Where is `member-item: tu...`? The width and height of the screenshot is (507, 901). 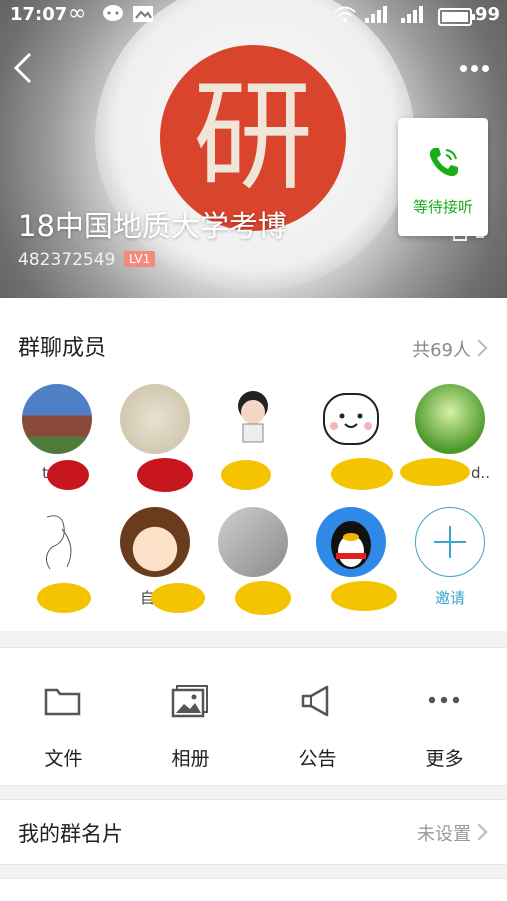 member-item: tu... is located at coordinates (57, 439).